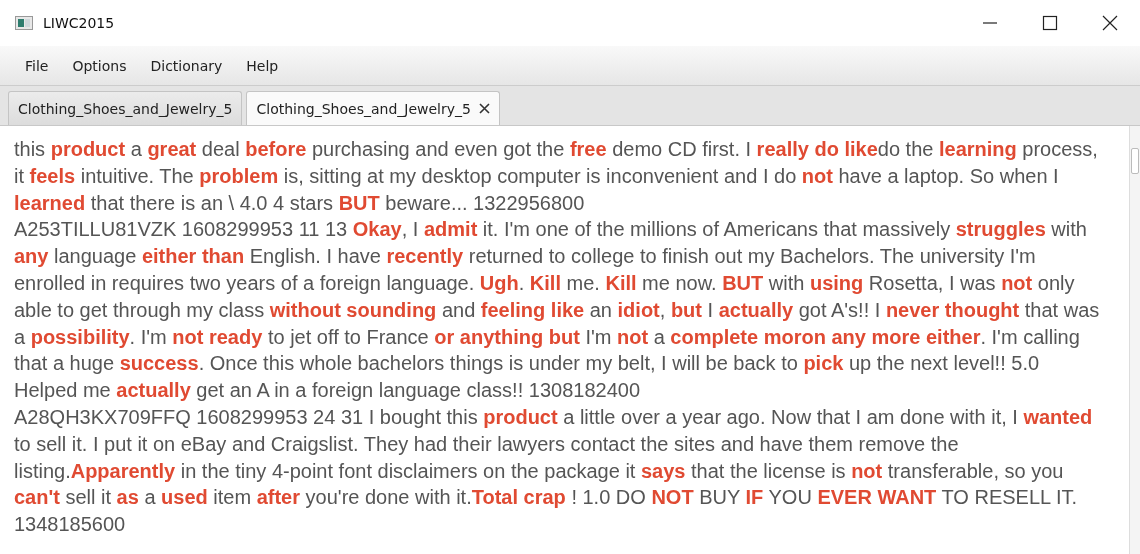 The image size is (1140, 554). What do you see at coordinates (546, 498) in the screenshot?
I see `text-line: can't sell it as a used item after you're done with it.Total crap ! 1.0 DO NOT BUY IF YOU EVER WANT TO RESELL IT.` at bounding box center [546, 498].